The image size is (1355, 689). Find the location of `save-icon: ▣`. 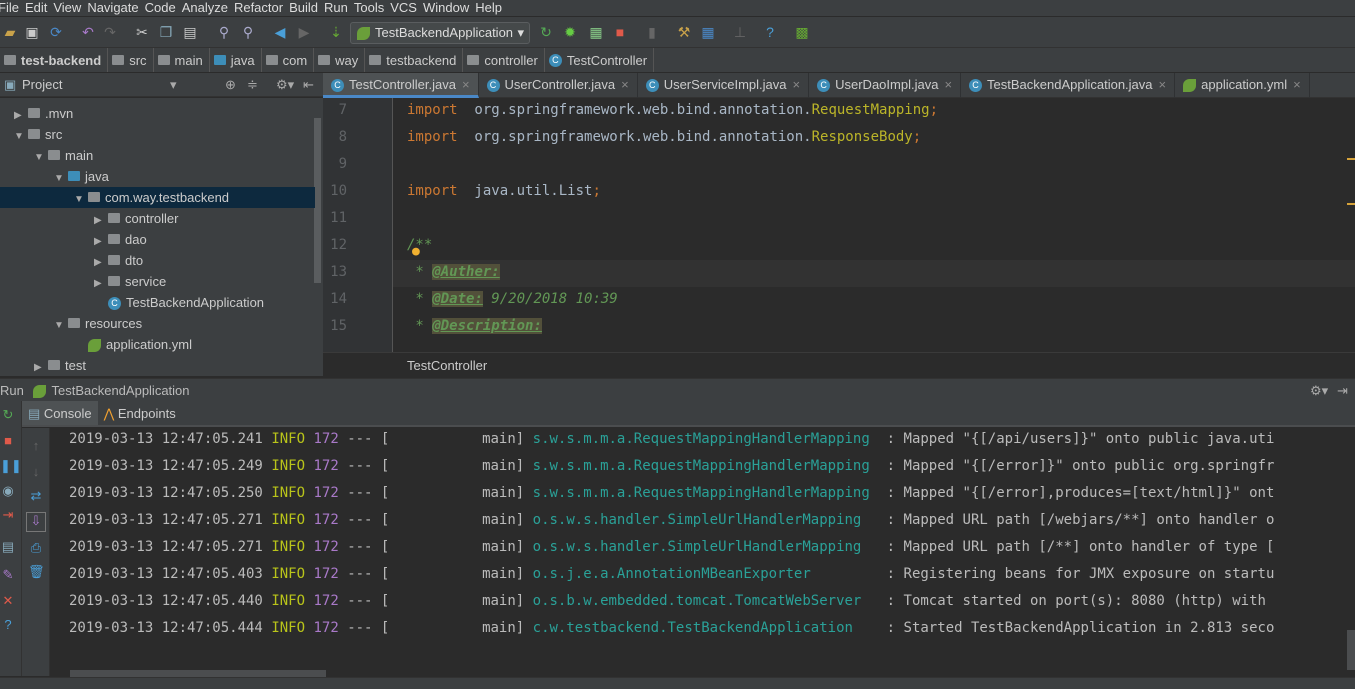

save-icon: ▣ is located at coordinates (32, 32).